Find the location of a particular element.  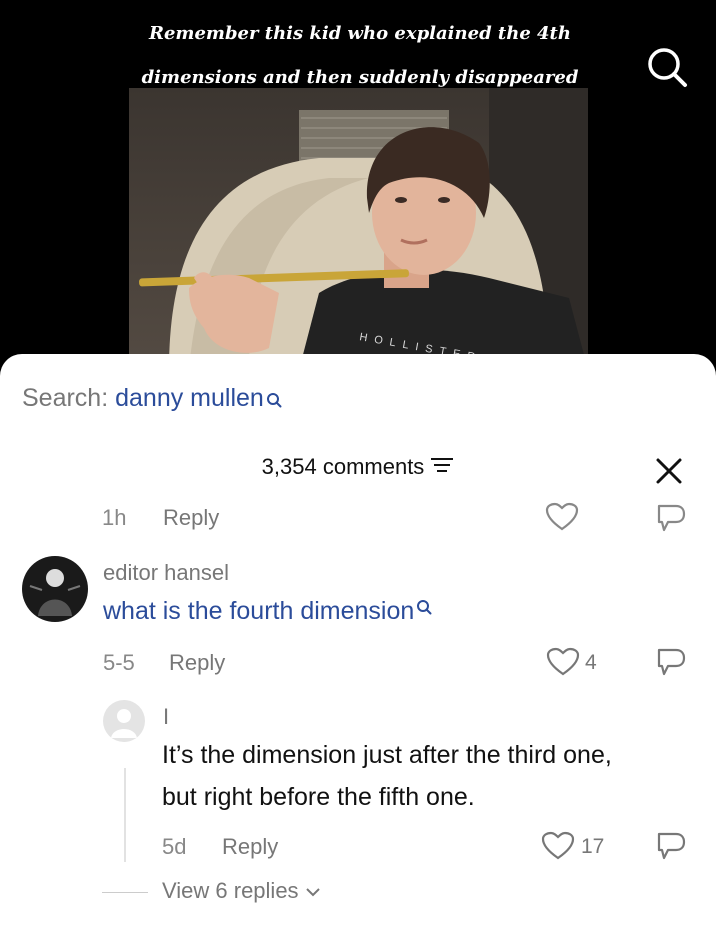

comment-timestamp: 1h is located at coordinates (114, 517).